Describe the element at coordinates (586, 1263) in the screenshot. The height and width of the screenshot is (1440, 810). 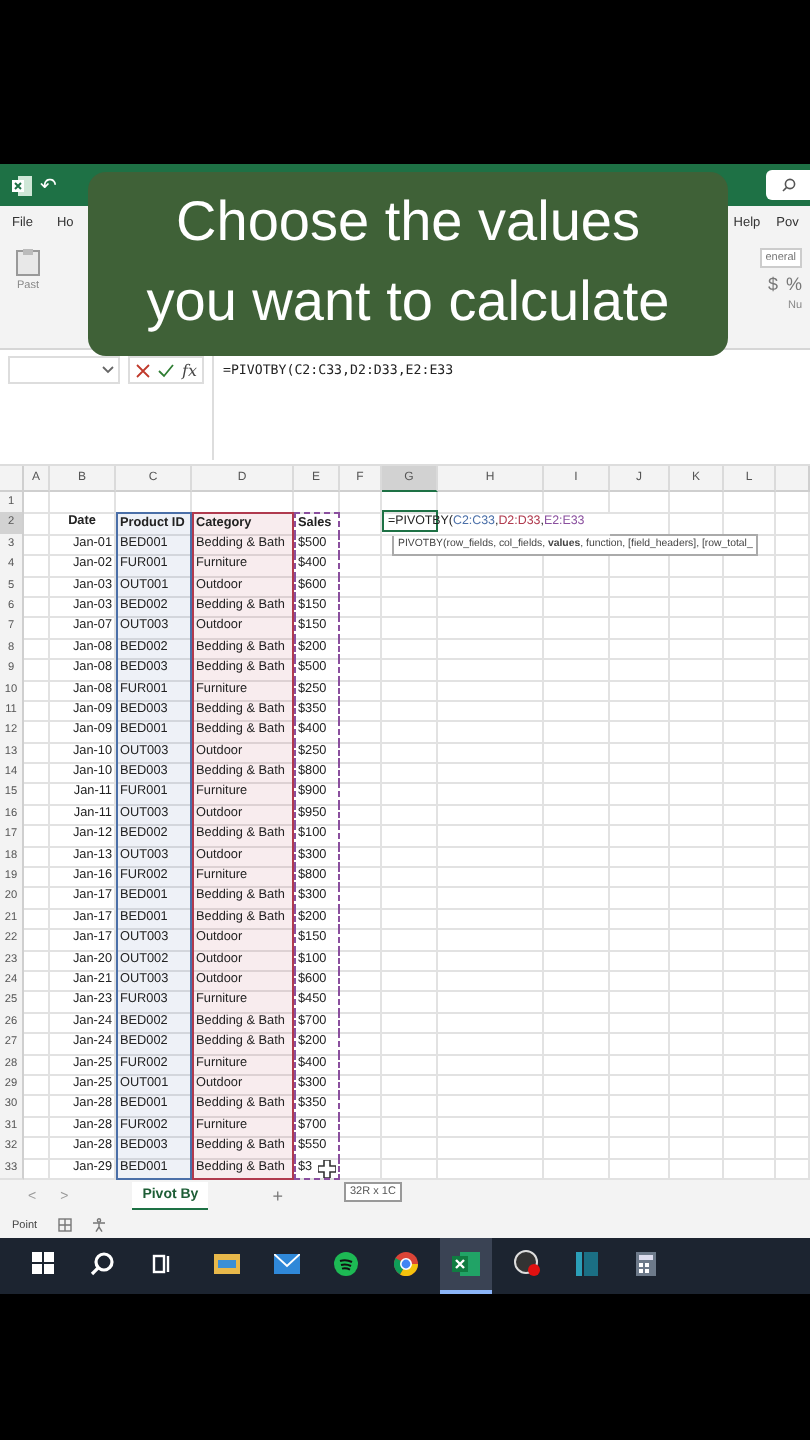
I see `panel-app-icon` at that location.